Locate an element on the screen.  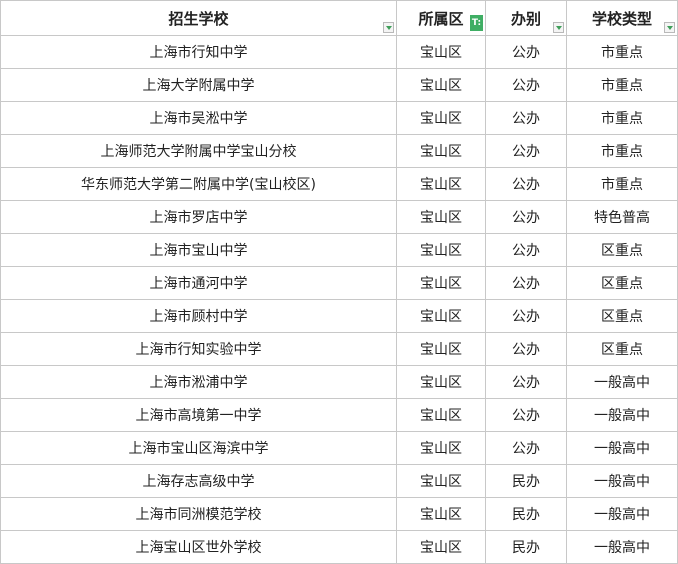
header-label: 所属区 is located at coordinates (441, 18).